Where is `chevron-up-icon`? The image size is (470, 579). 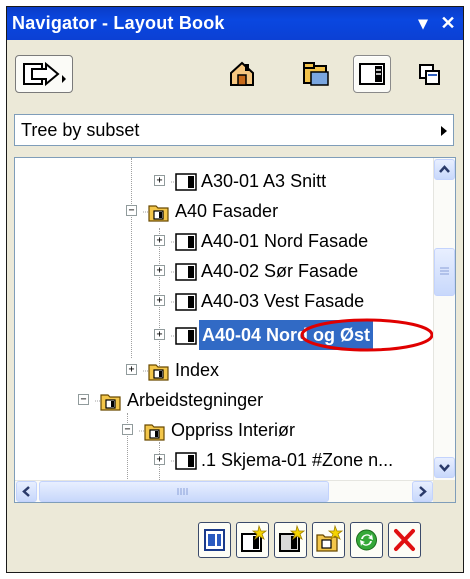 chevron-up-icon is located at coordinates (444, 169).